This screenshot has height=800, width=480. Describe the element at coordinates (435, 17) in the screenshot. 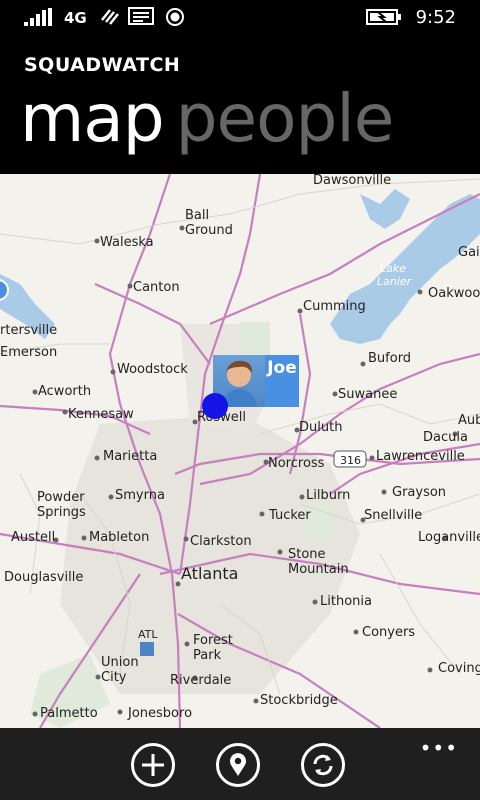

I see `clock: 9:52` at that location.